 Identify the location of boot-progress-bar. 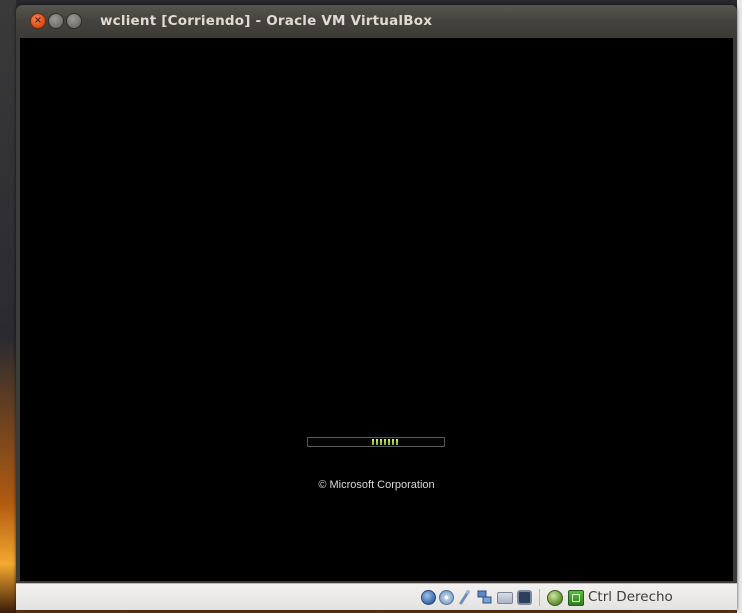
(376, 442).